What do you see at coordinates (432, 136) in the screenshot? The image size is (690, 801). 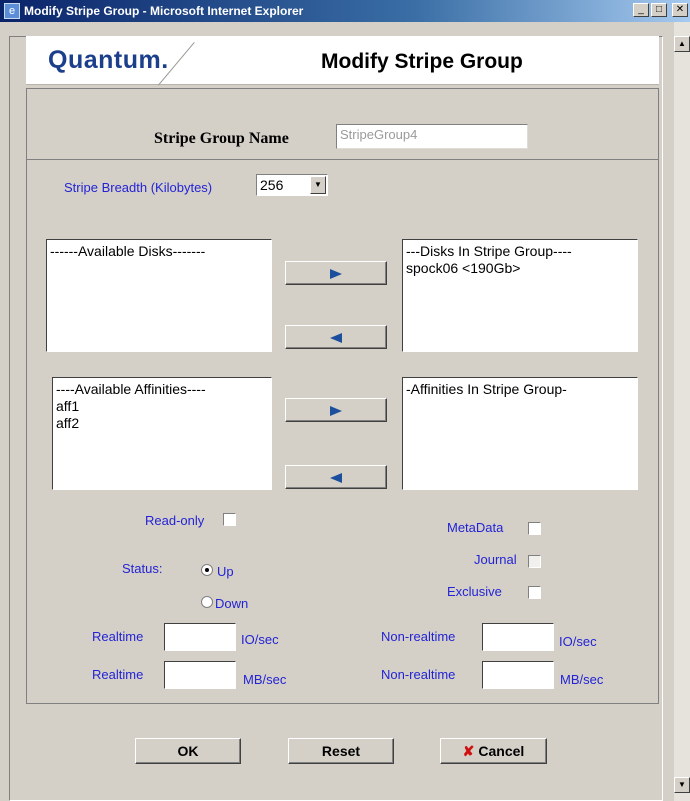 I see `stripe-group-name-input: StripeGroup4` at bounding box center [432, 136].